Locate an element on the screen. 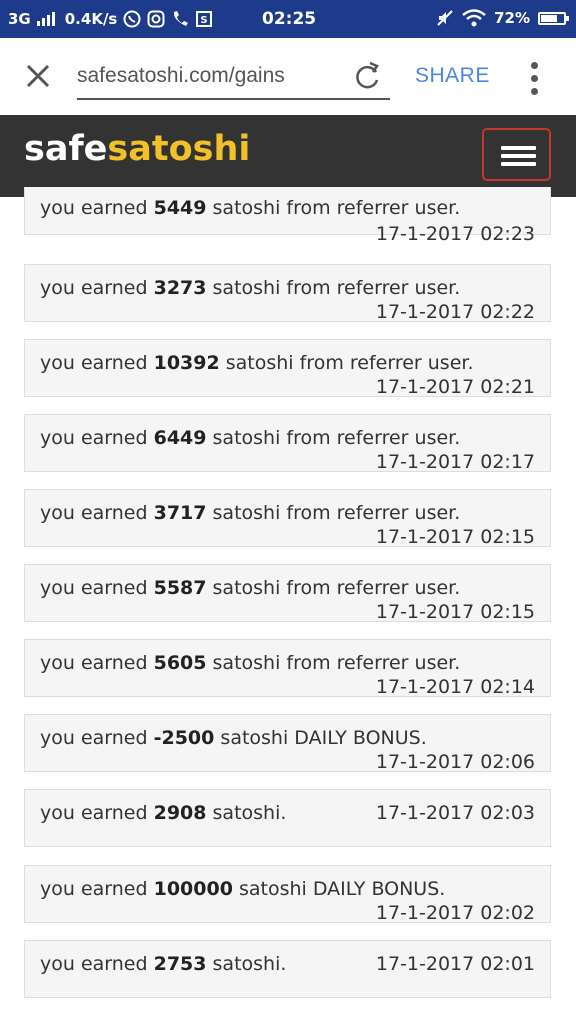 This screenshot has height=1024, width=576. list-item: you earned 2753 satoshi. 17-1-2017 02:01 is located at coordinates (287, 969).